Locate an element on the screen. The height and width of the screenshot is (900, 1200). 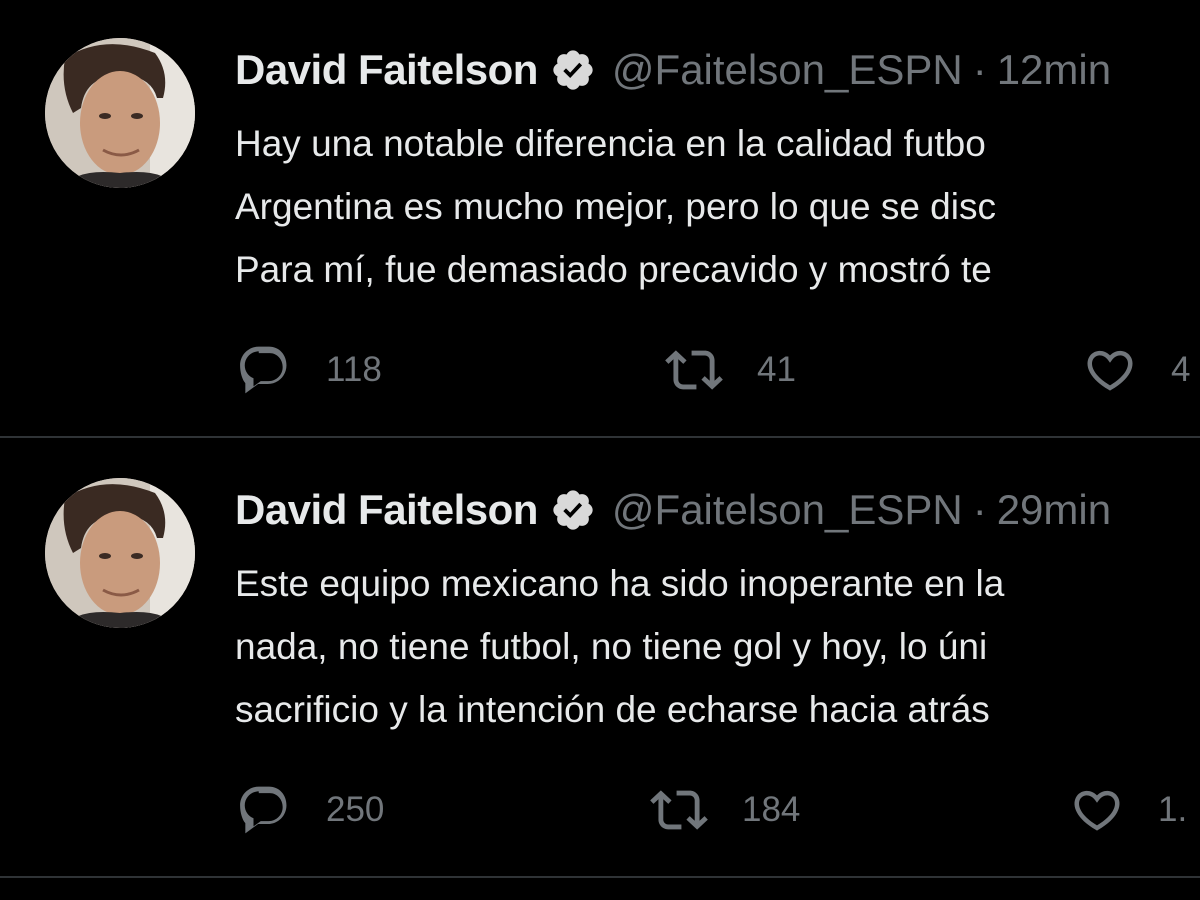
timestamp: 29min is located at coordinates (1054, 510).